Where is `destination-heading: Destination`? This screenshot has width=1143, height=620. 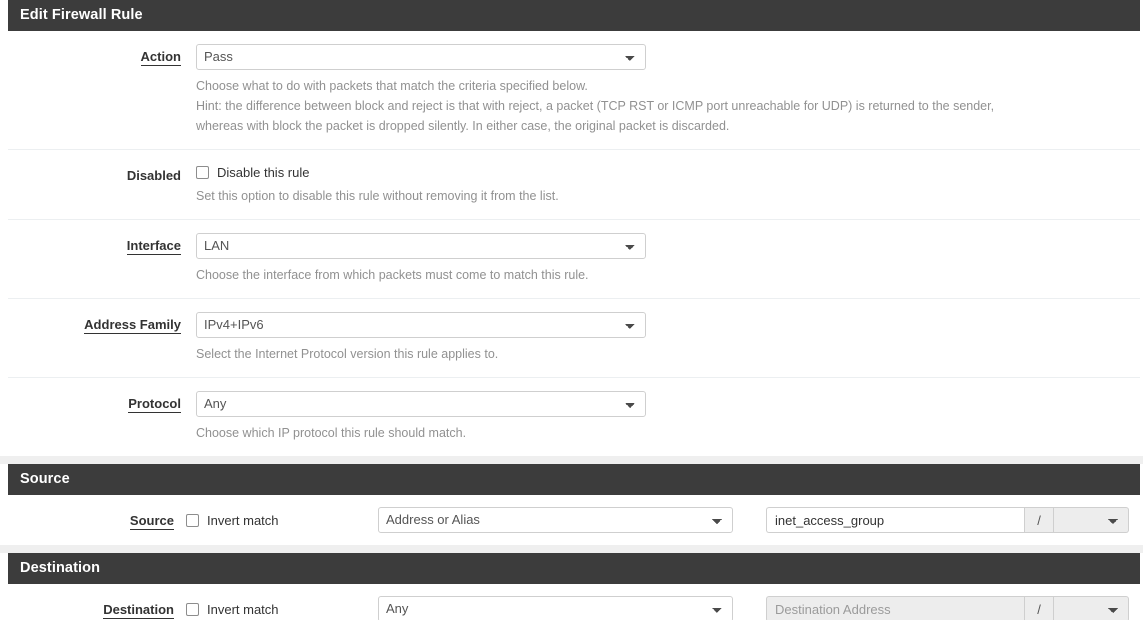
destination-heading: Destination is located at coordinates (574, 568).